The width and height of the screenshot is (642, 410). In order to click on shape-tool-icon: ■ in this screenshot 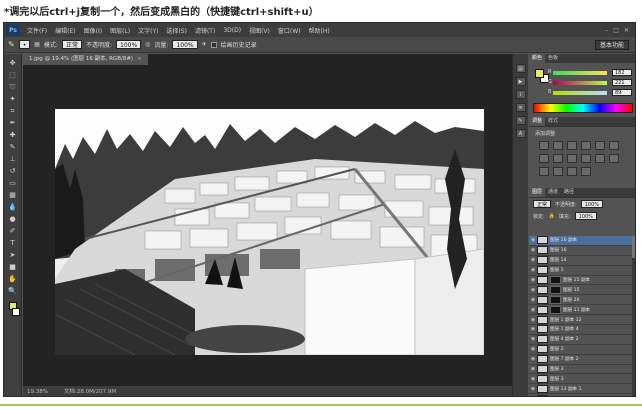, I will do `click(13, 267)`.